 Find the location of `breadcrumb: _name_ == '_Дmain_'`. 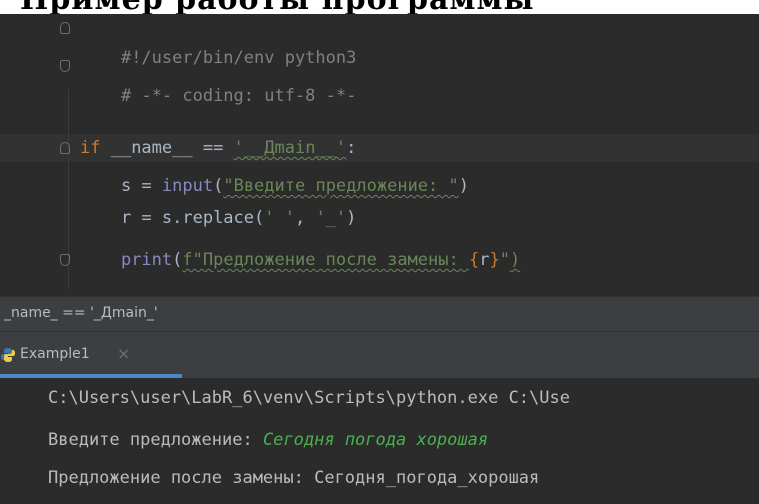

breadcrumb: _name_ == '_Дmain_' is located at coordinates (379, 314).